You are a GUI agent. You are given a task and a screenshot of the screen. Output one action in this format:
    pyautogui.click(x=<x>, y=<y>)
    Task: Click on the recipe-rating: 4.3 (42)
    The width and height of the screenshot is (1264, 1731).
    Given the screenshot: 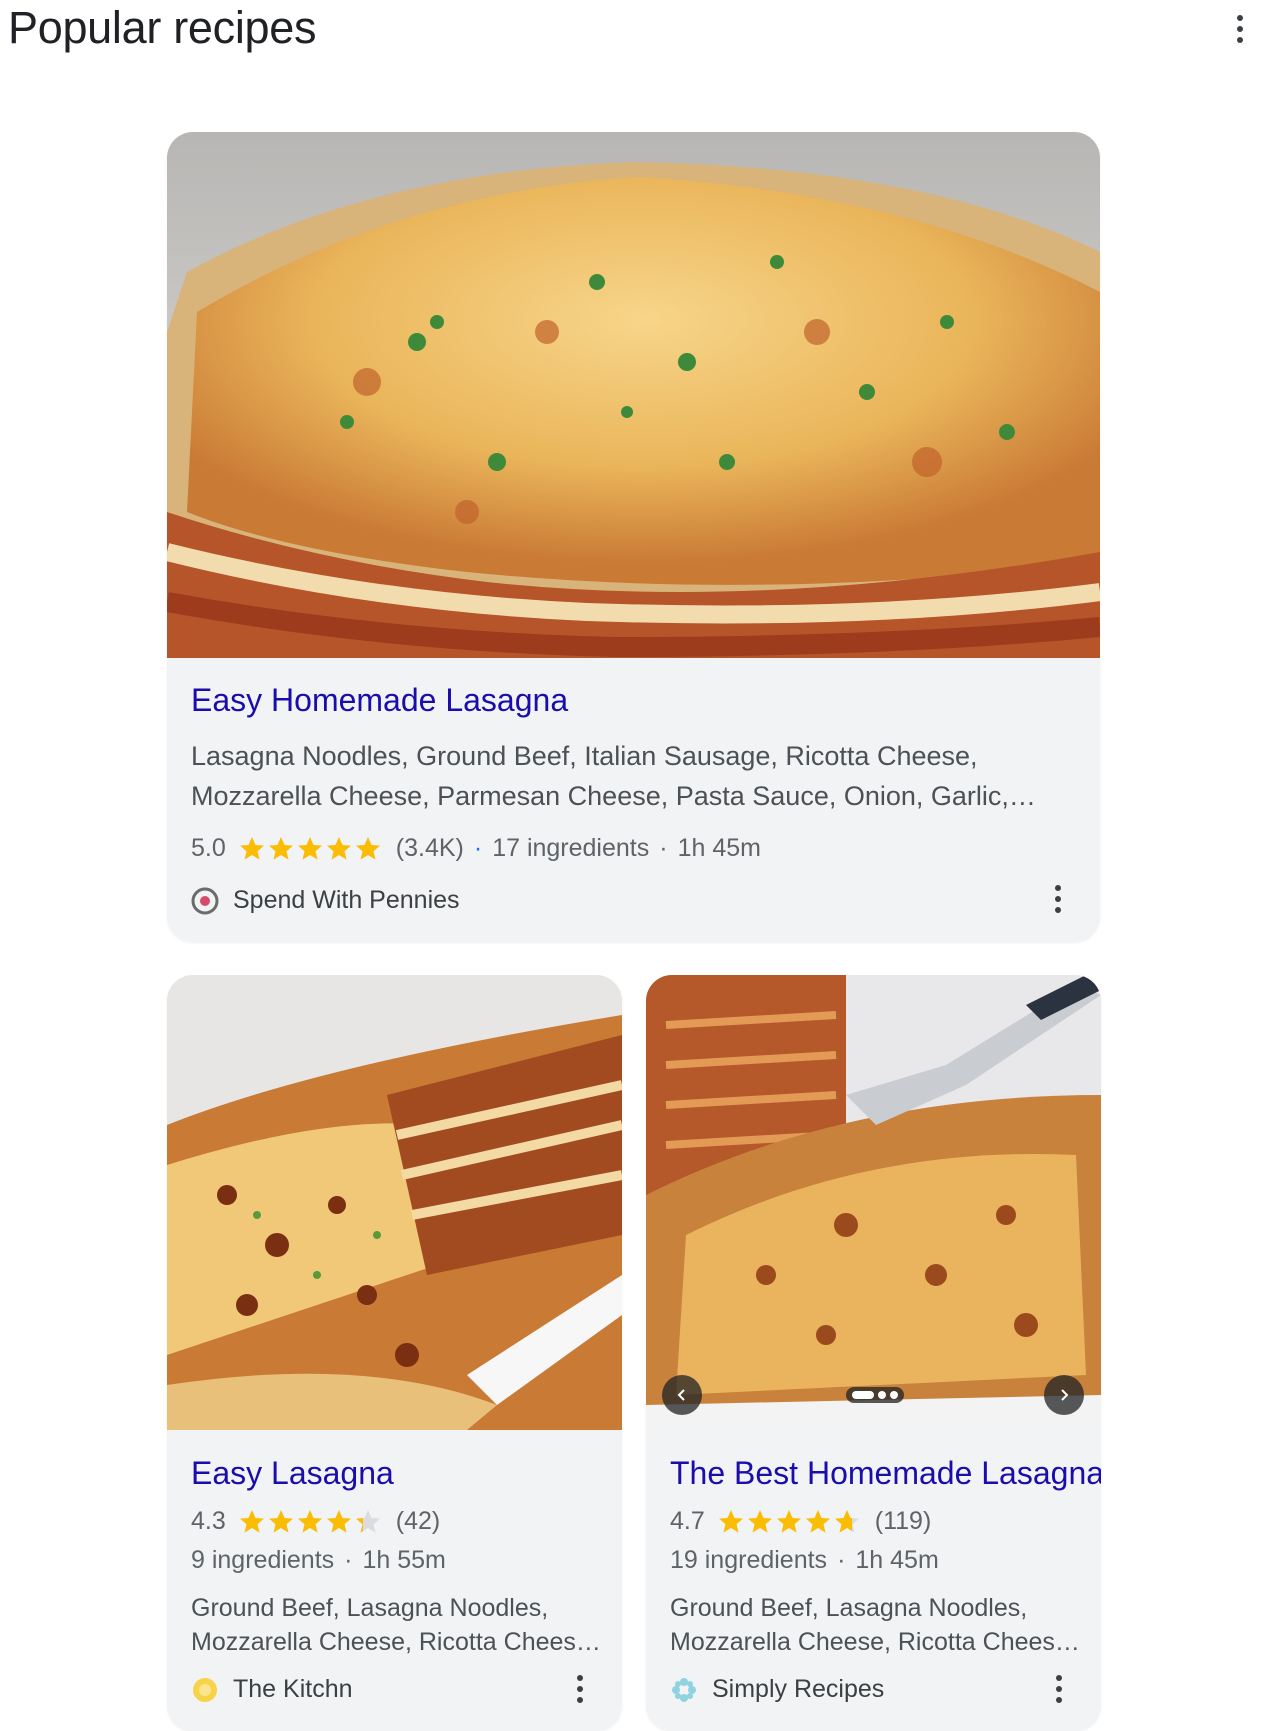 What is the action you would take?
    pyautogui.click(x=315, y=1521)
    